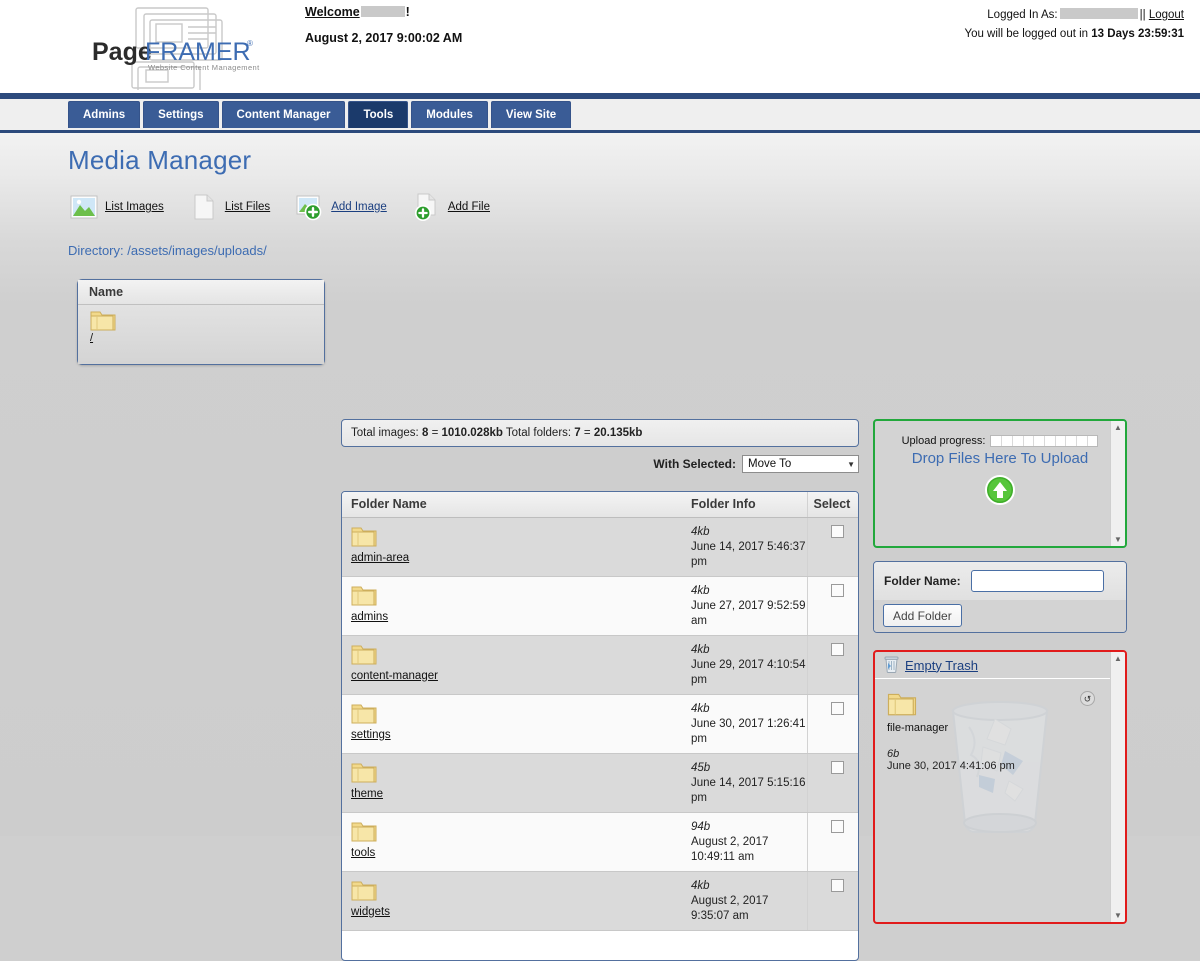 Image resolution: width=1200 pixels, height=961 pixels. Describe the element at coordinates (730, 908) in the screenshot. I see `folder-date: August 2, 2017 9:35:07 am` at that location.